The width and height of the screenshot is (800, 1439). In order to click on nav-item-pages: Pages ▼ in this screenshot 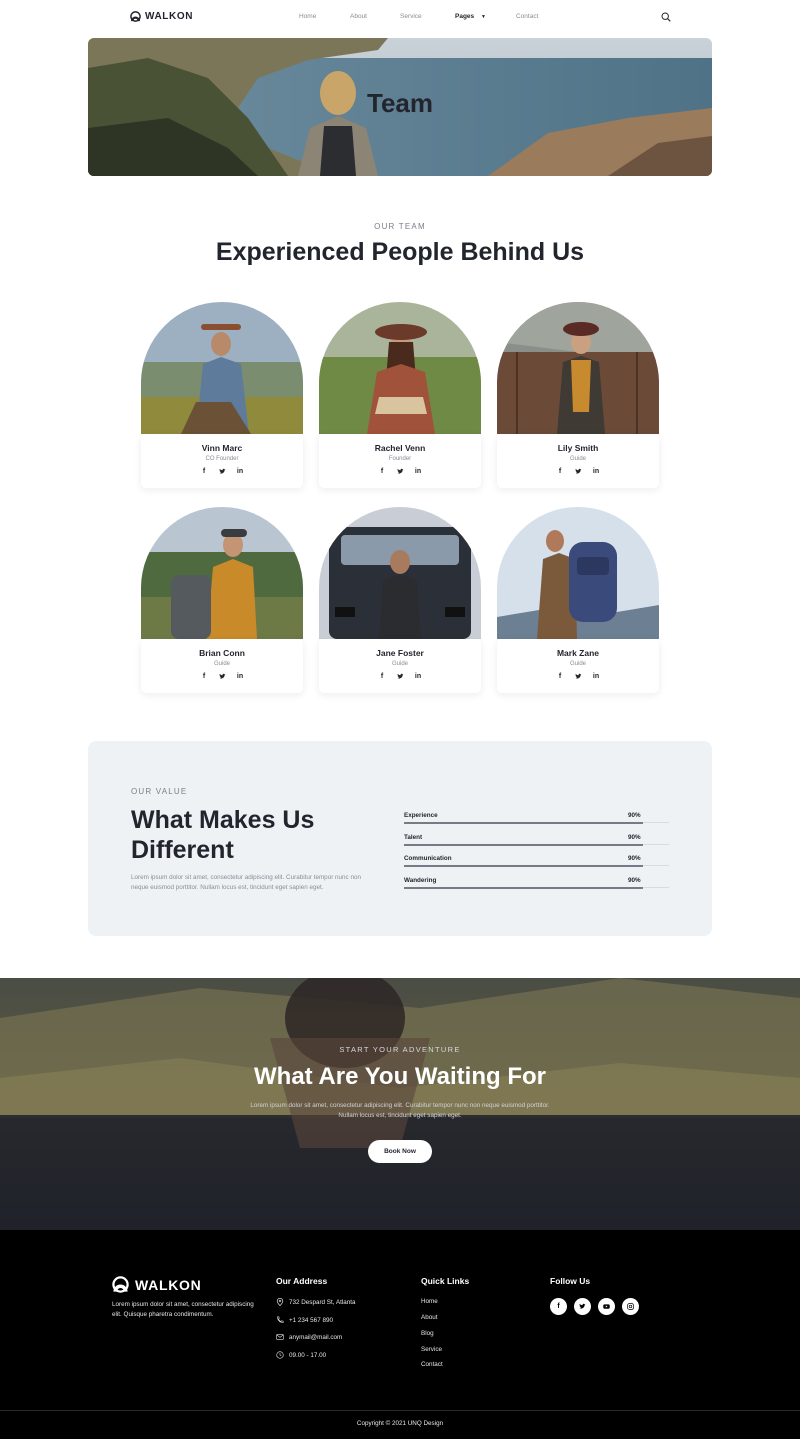, I will do `click(470, 16)`.